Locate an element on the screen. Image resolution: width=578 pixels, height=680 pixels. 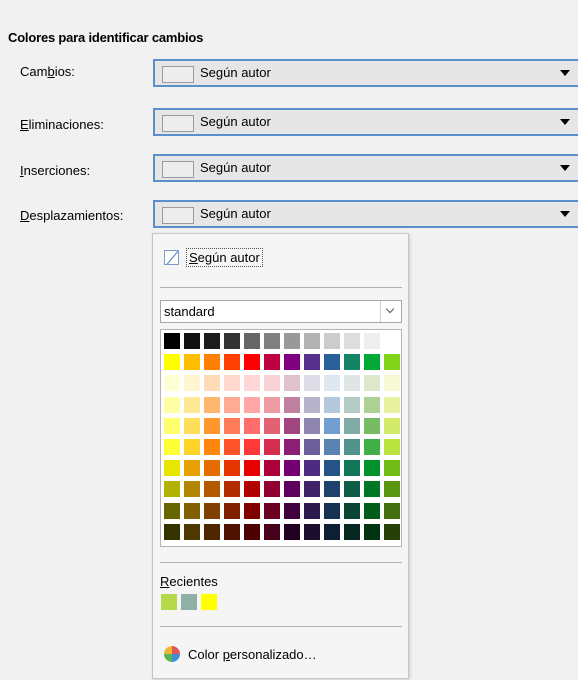
combo-eliminaciones: Según autor is located at coordinates (365, 122).